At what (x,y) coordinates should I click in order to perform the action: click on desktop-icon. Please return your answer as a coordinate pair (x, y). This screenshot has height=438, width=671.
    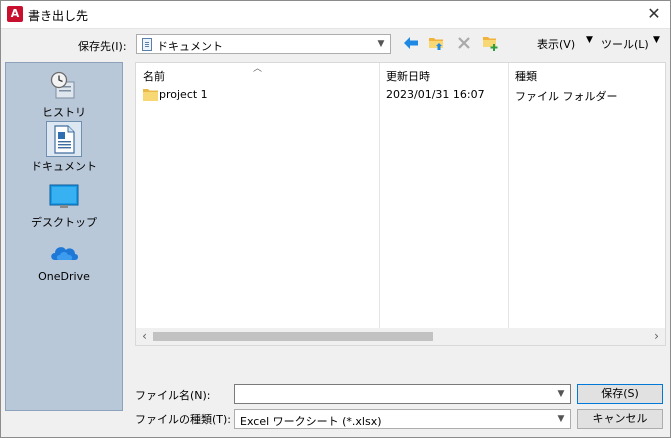
    Looking at the image, I should click on (64, 196).